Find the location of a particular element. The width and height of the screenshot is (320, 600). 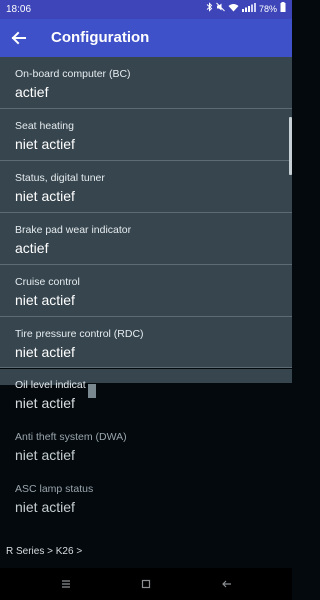

page-title: Configuration is located at coordinates (100, 37).